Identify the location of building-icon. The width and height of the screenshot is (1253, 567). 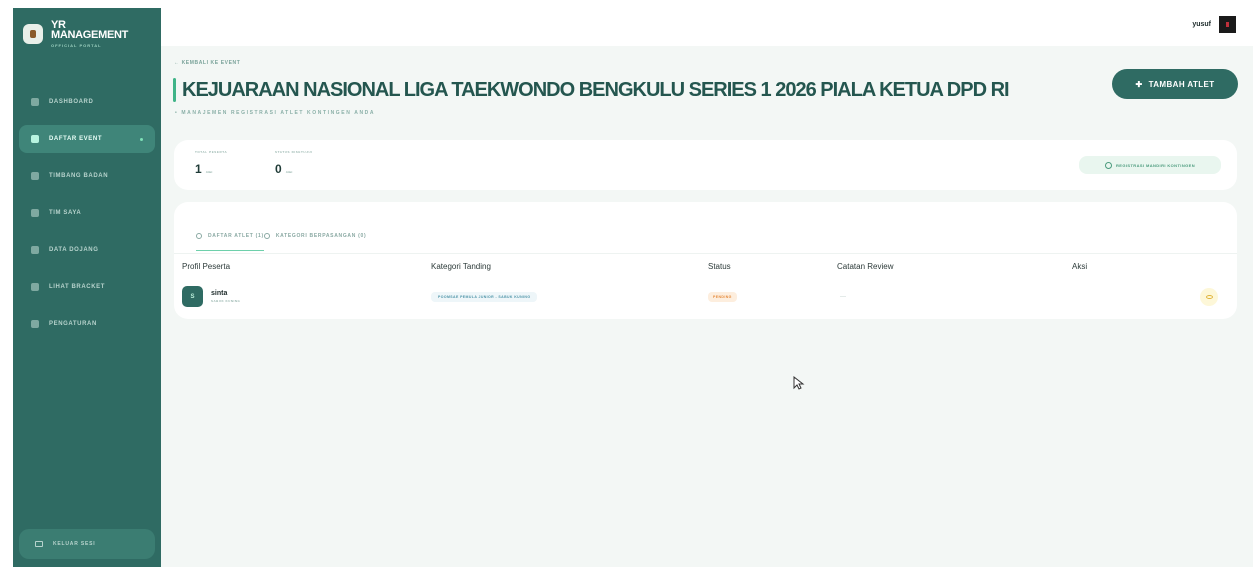
(35, 250).